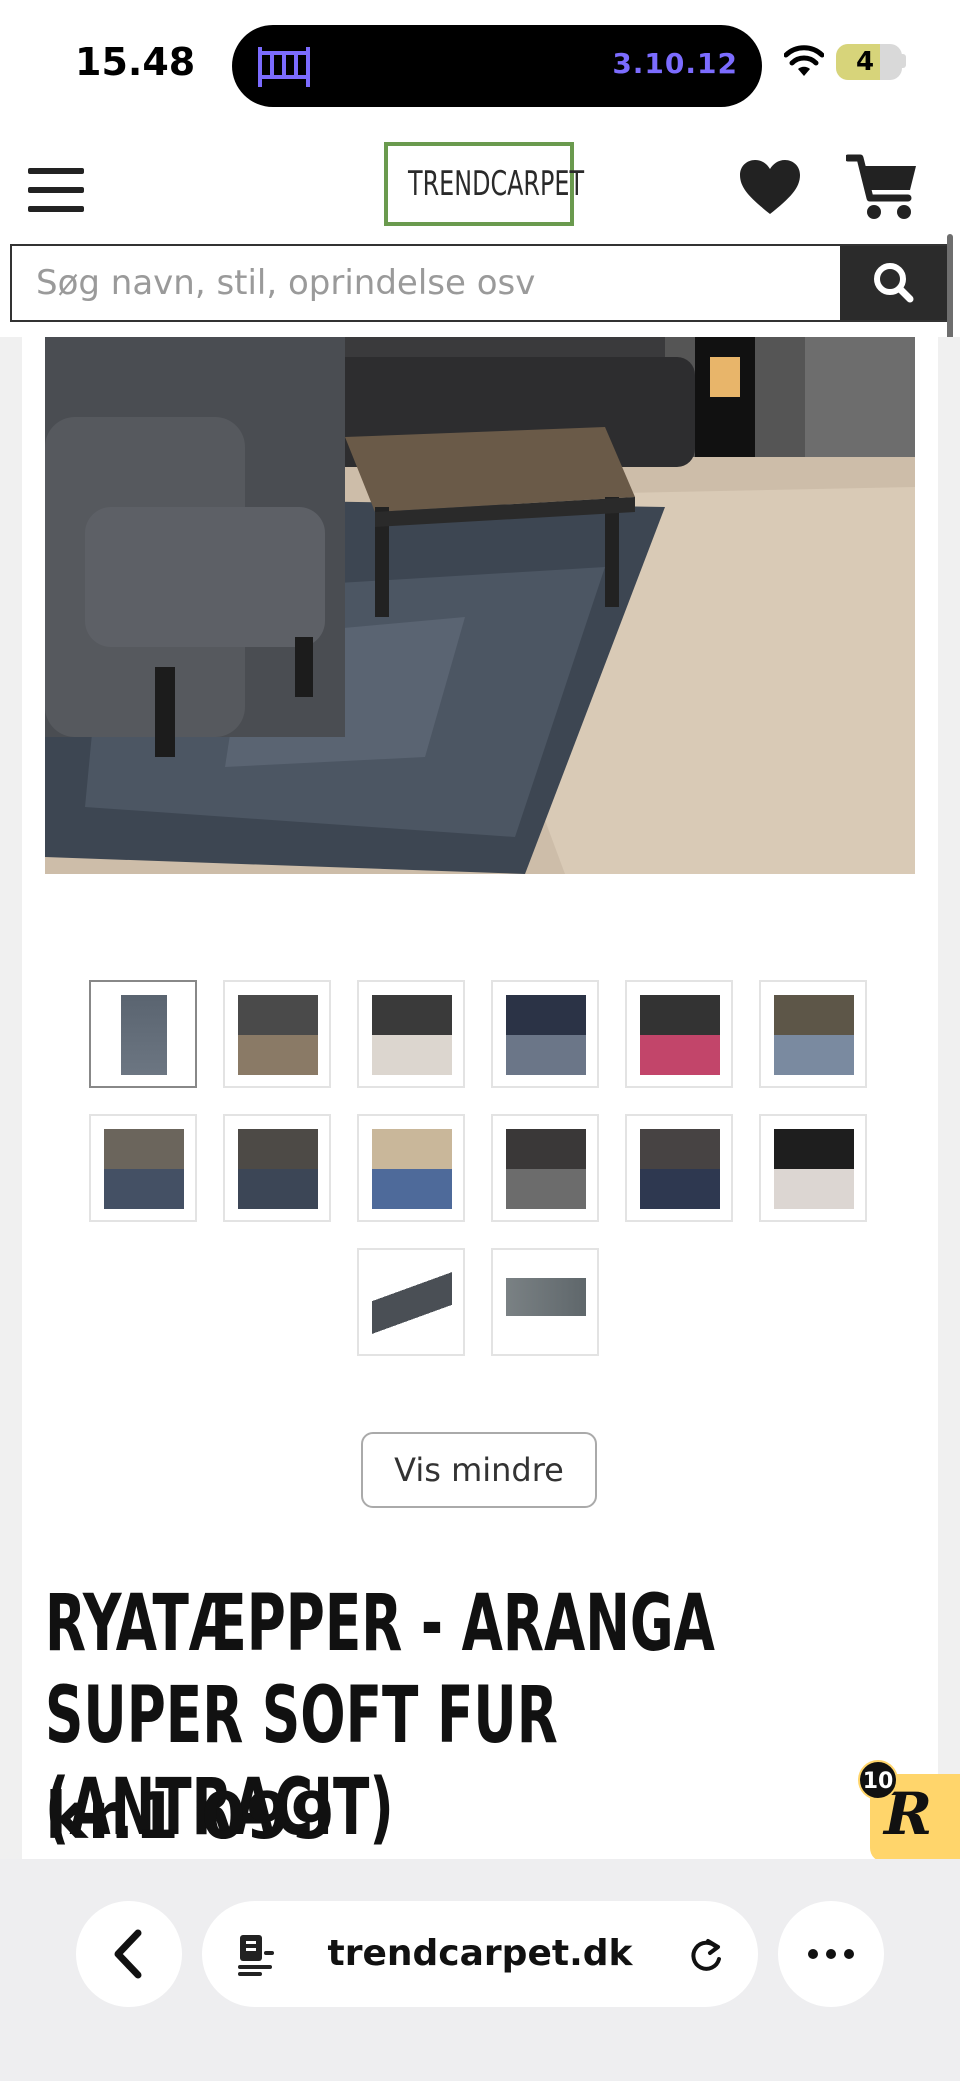 The width and height of the screenshot is (960, 2081). What do you see at coordinates (770, 187) in the screenshot?
I see `heart-icon` at bounding box center [770, 187].